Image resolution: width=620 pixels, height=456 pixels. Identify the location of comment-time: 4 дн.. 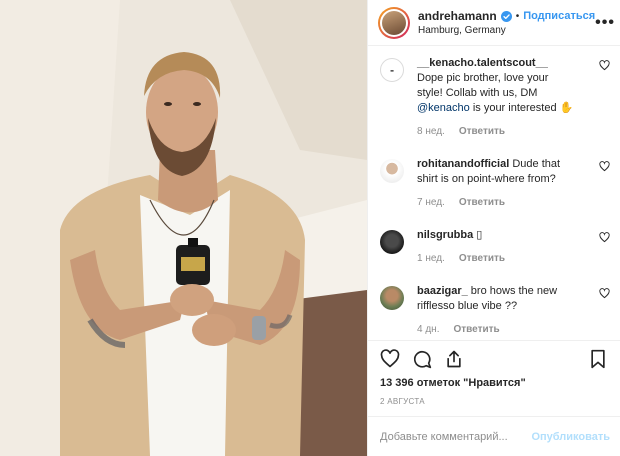
(428, 329).